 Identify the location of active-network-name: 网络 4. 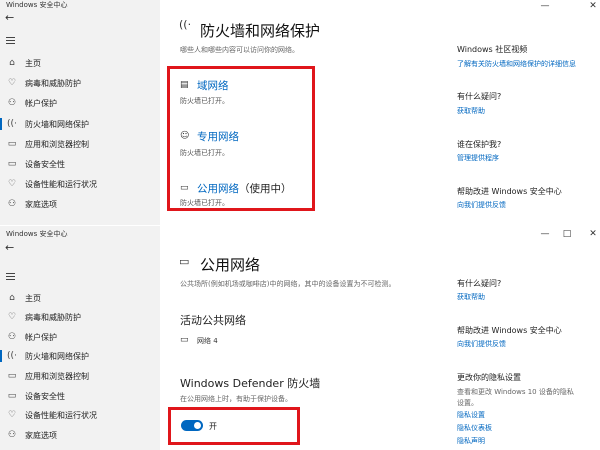
(207, 341).